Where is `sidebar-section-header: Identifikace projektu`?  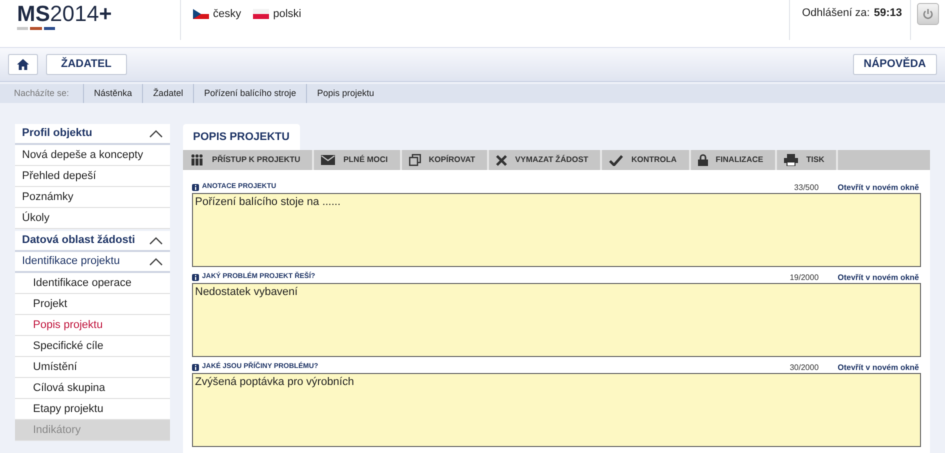 sidebar-section-header: Identifikace projektu is located at coordinates (92, 262).